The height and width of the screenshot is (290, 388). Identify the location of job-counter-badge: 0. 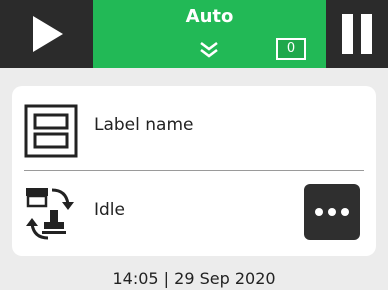
(291, 49).